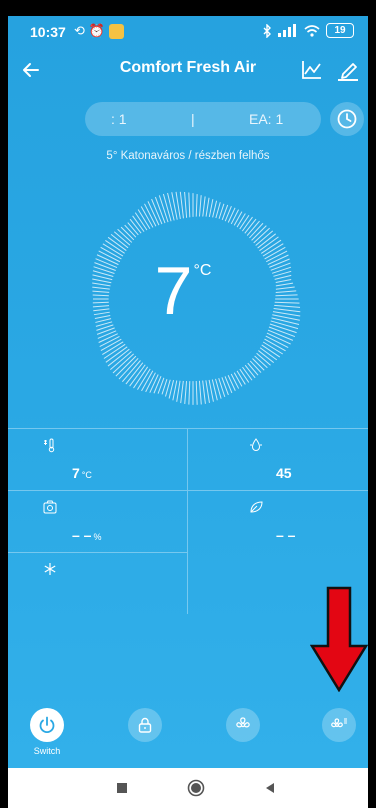 This screenshot has height=808, width=376. What do you see at coordinates (76, 473) in the screenshot?
I see `metric-value-1-number: 7` at bounding box center [76, 473].